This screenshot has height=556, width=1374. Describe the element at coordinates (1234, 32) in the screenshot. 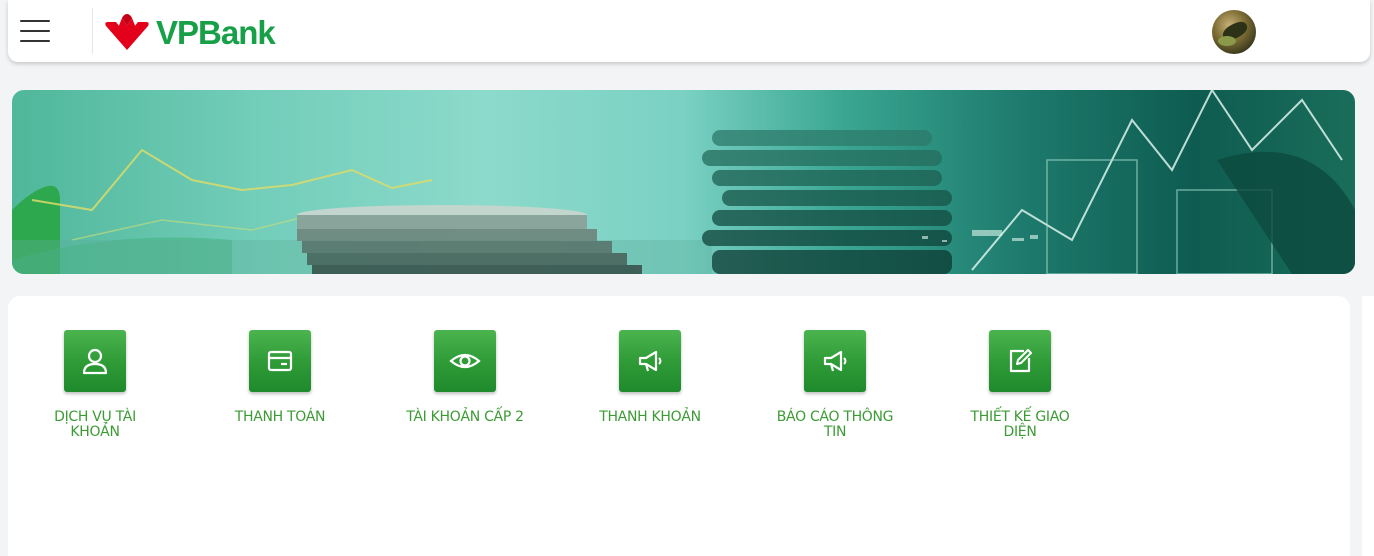

I see `user-avatar` at that location.